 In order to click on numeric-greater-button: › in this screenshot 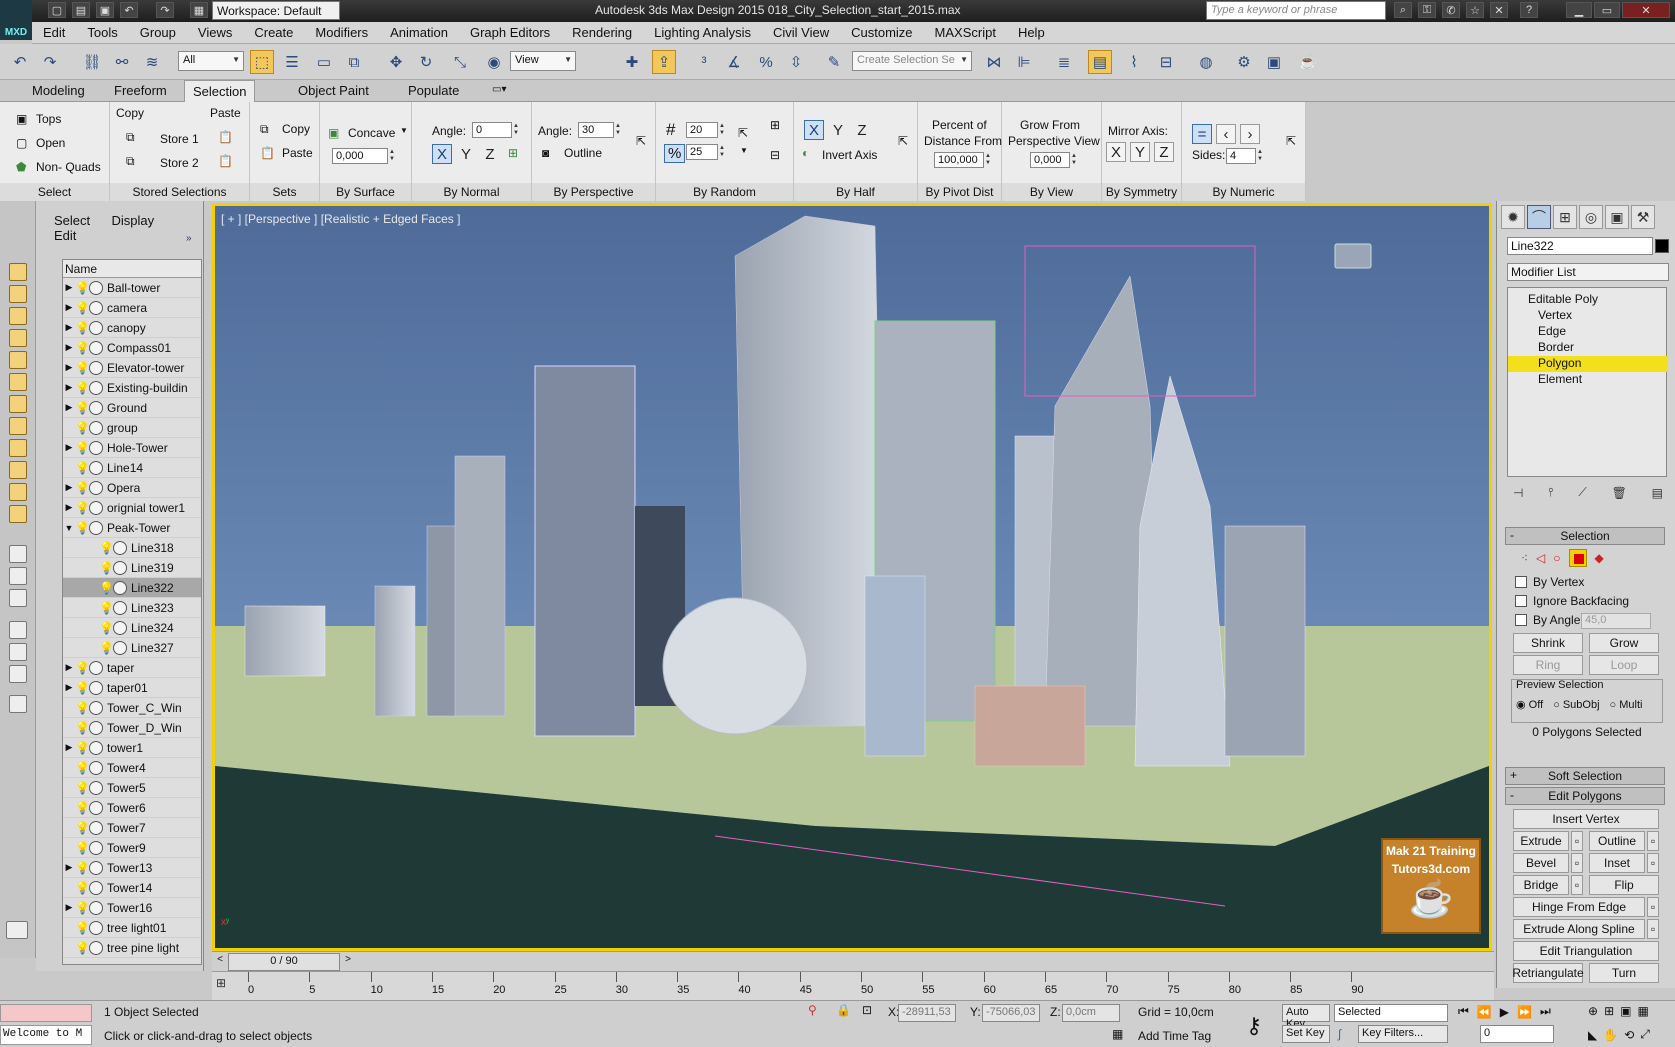, I will do `click(1250, 134)`.